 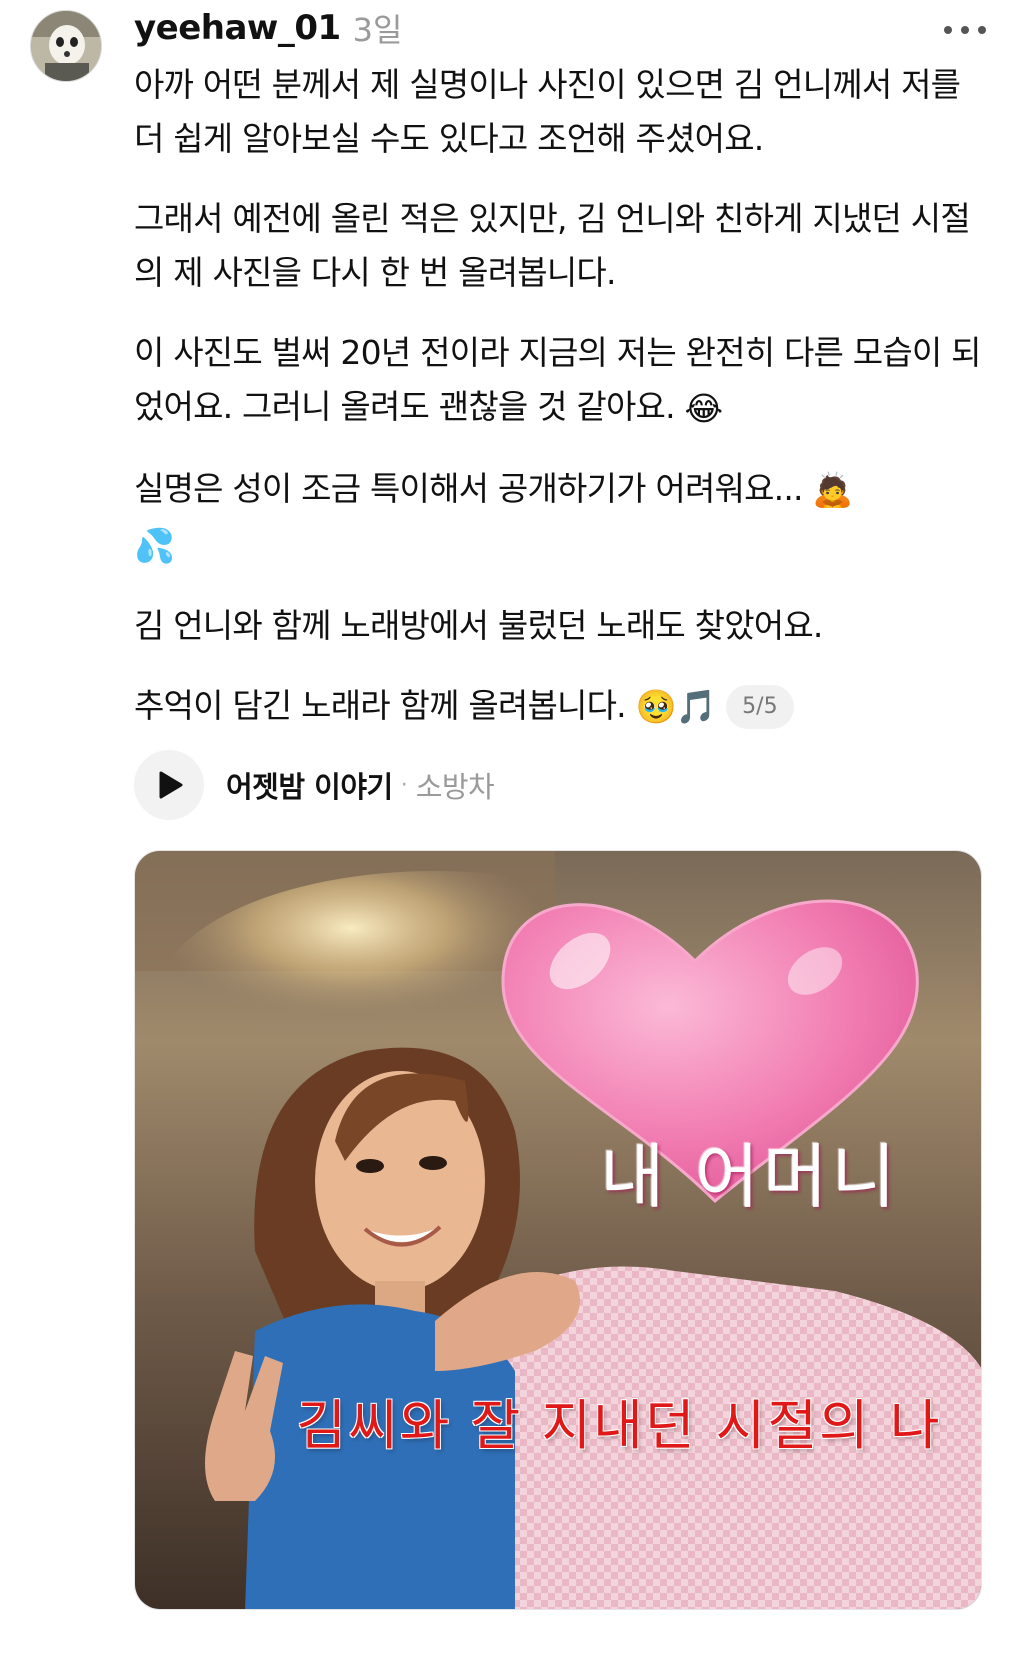 I want to click on paragraph-text: 김 언니와 함께 노래방에서 불렀던 노래도 찾았어요., so click(x=478, y=625).